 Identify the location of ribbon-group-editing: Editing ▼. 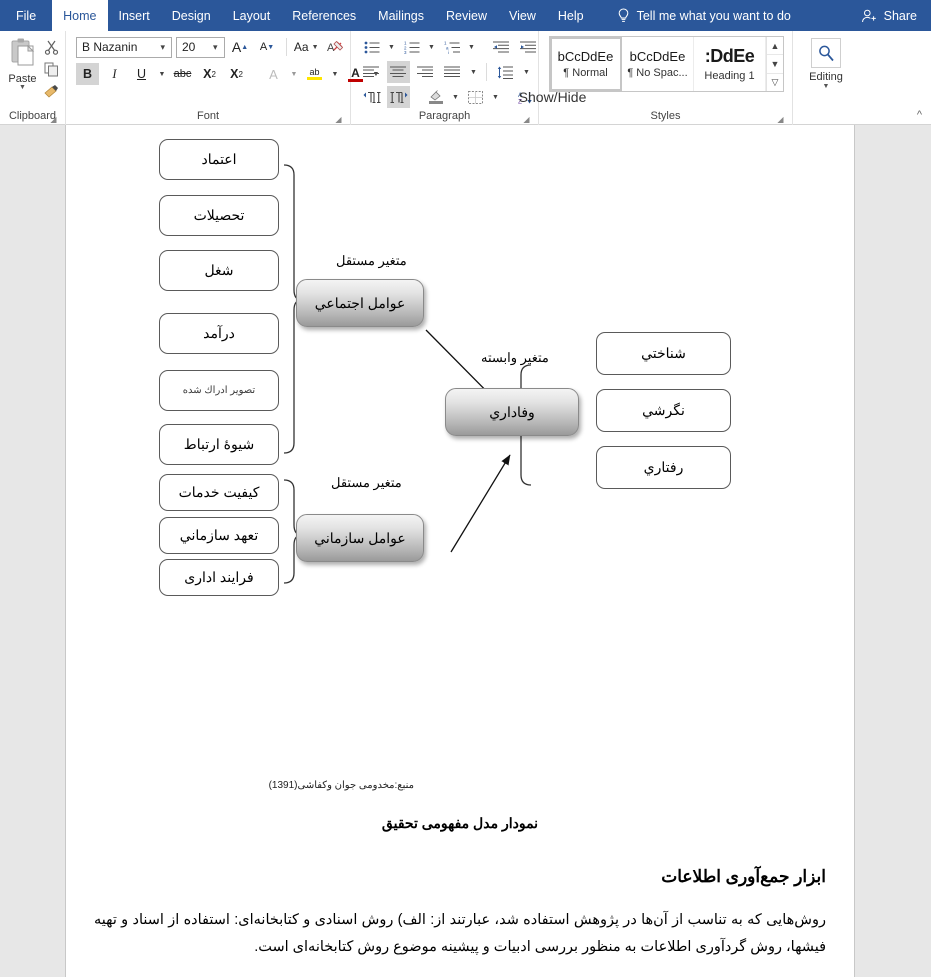
(826, 78).